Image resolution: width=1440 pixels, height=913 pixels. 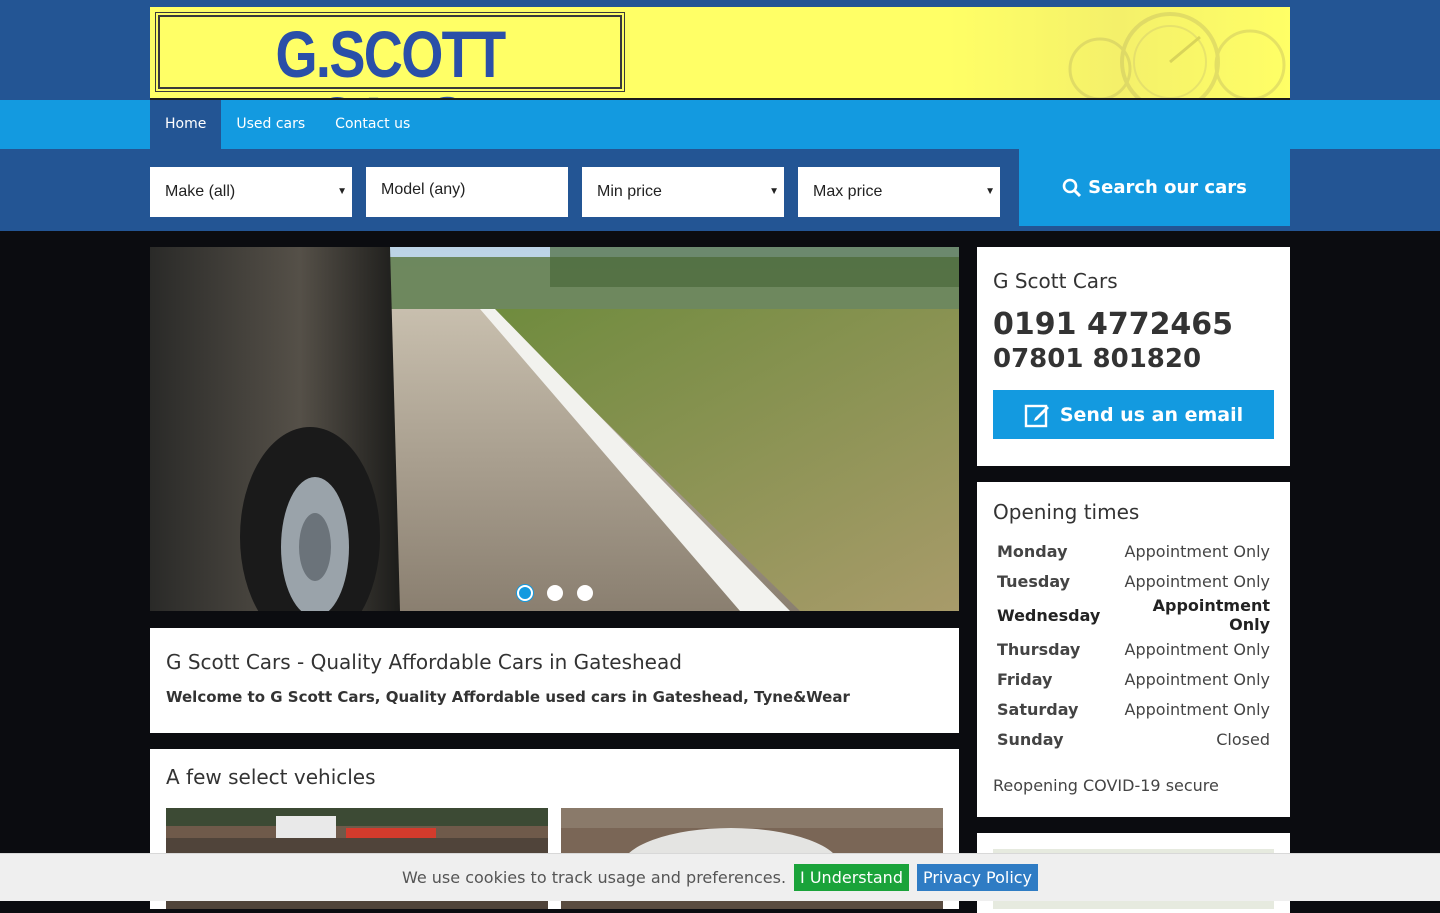 What do you see at coordinates (1167, 187) in the screenshot?
I see `search-button-label: Search our cars` at bounding box center [1167, 187].